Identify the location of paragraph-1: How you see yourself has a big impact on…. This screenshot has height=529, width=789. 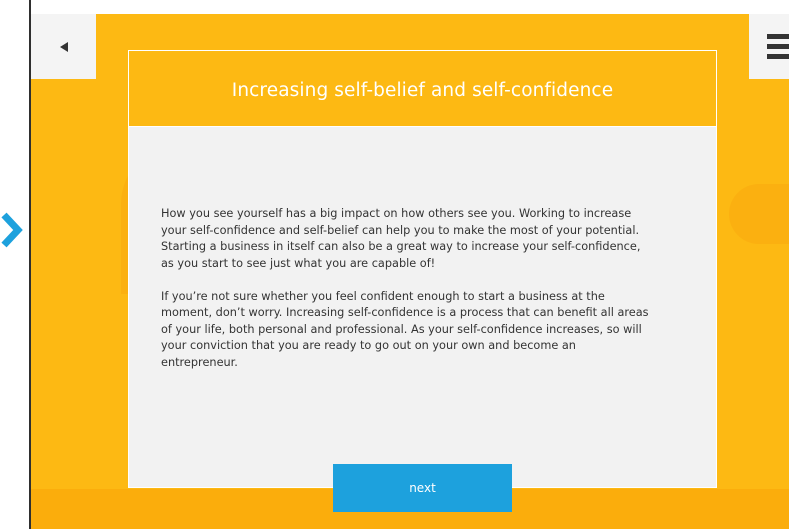
(401, 238).